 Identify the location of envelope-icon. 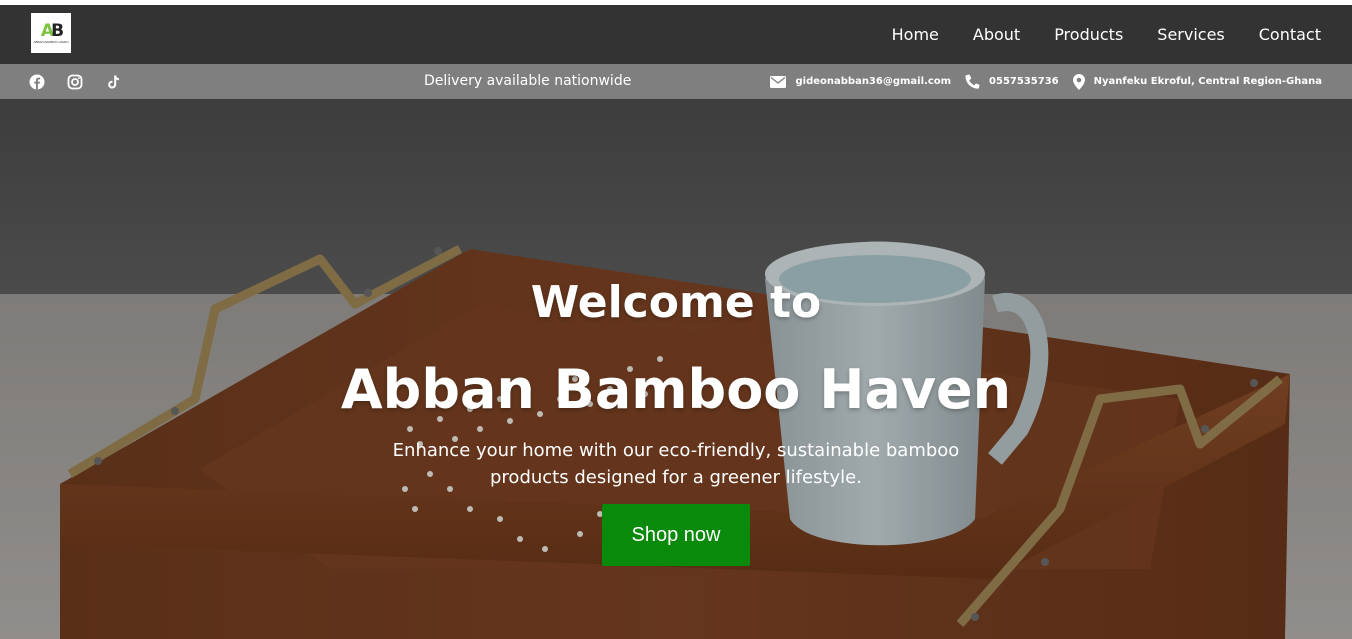
(778, 81).